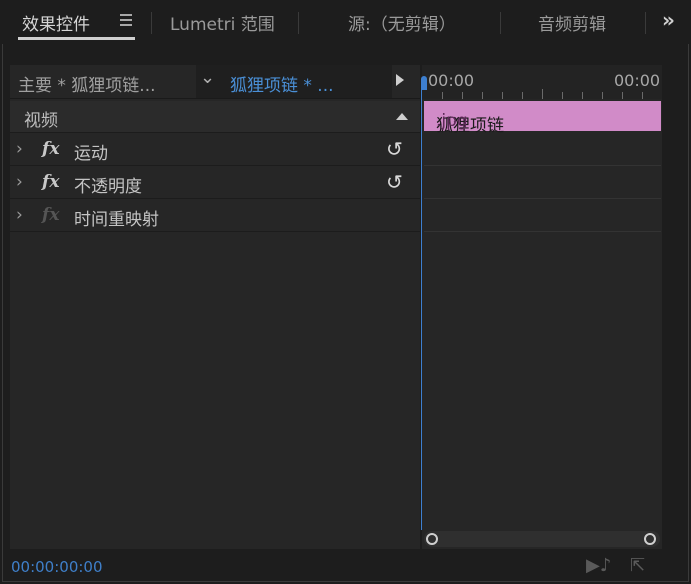  I want to click on current-timecode: 00:00:00:00, so click(57, 567).